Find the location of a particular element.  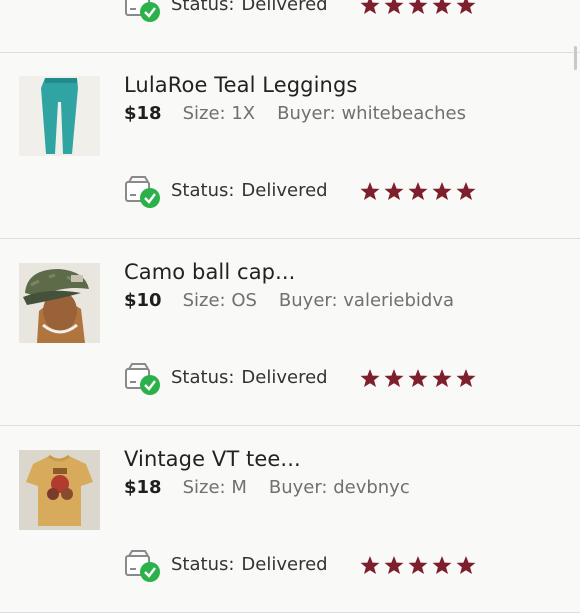

item-size: Size: M is located at coordinates (214, 487).